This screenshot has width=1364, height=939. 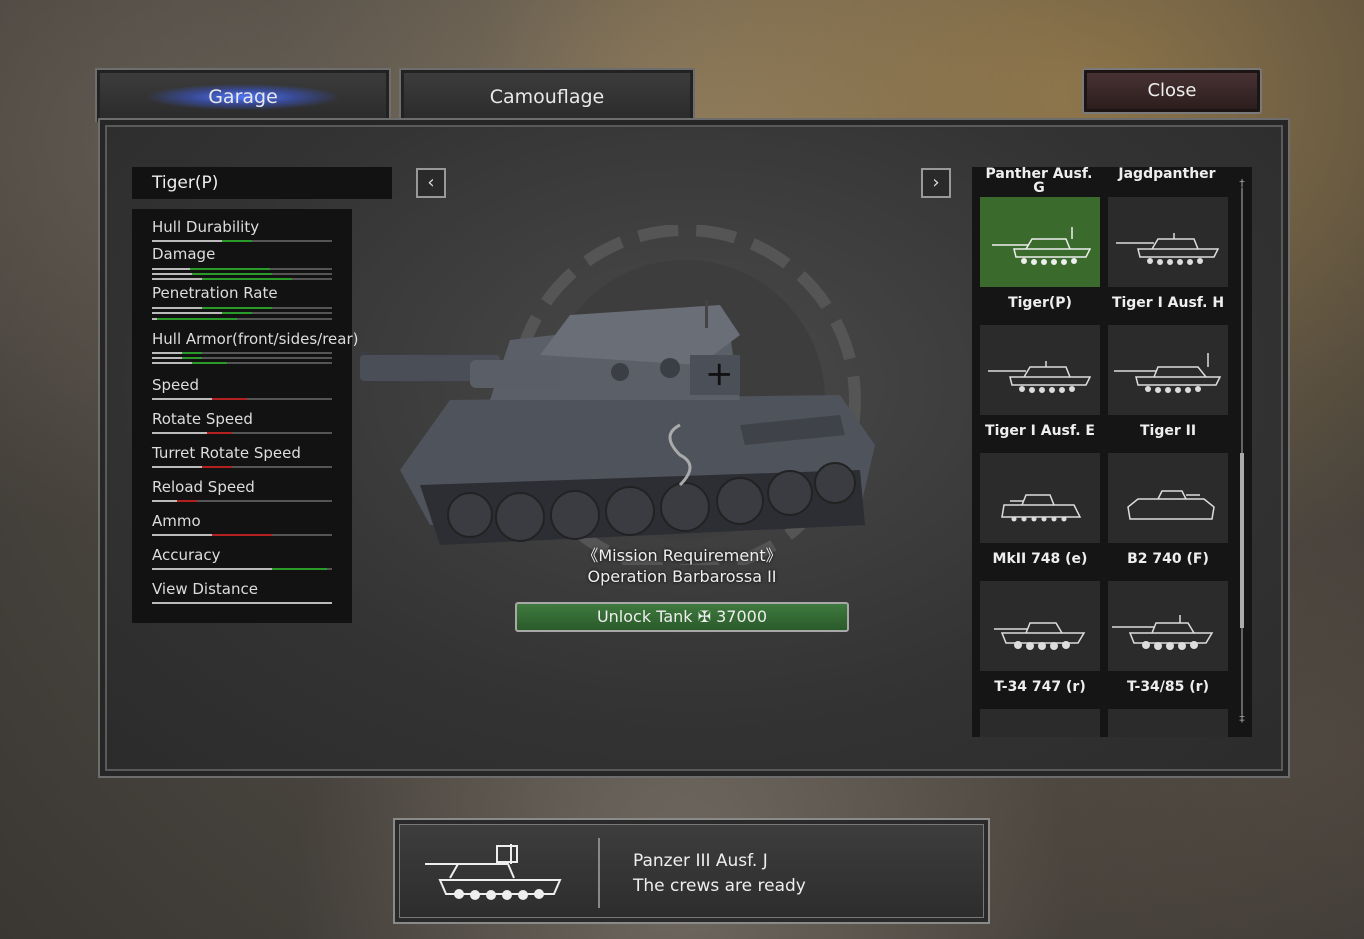 I want to click on stat-label: Damage, so click(x=184, y=254).